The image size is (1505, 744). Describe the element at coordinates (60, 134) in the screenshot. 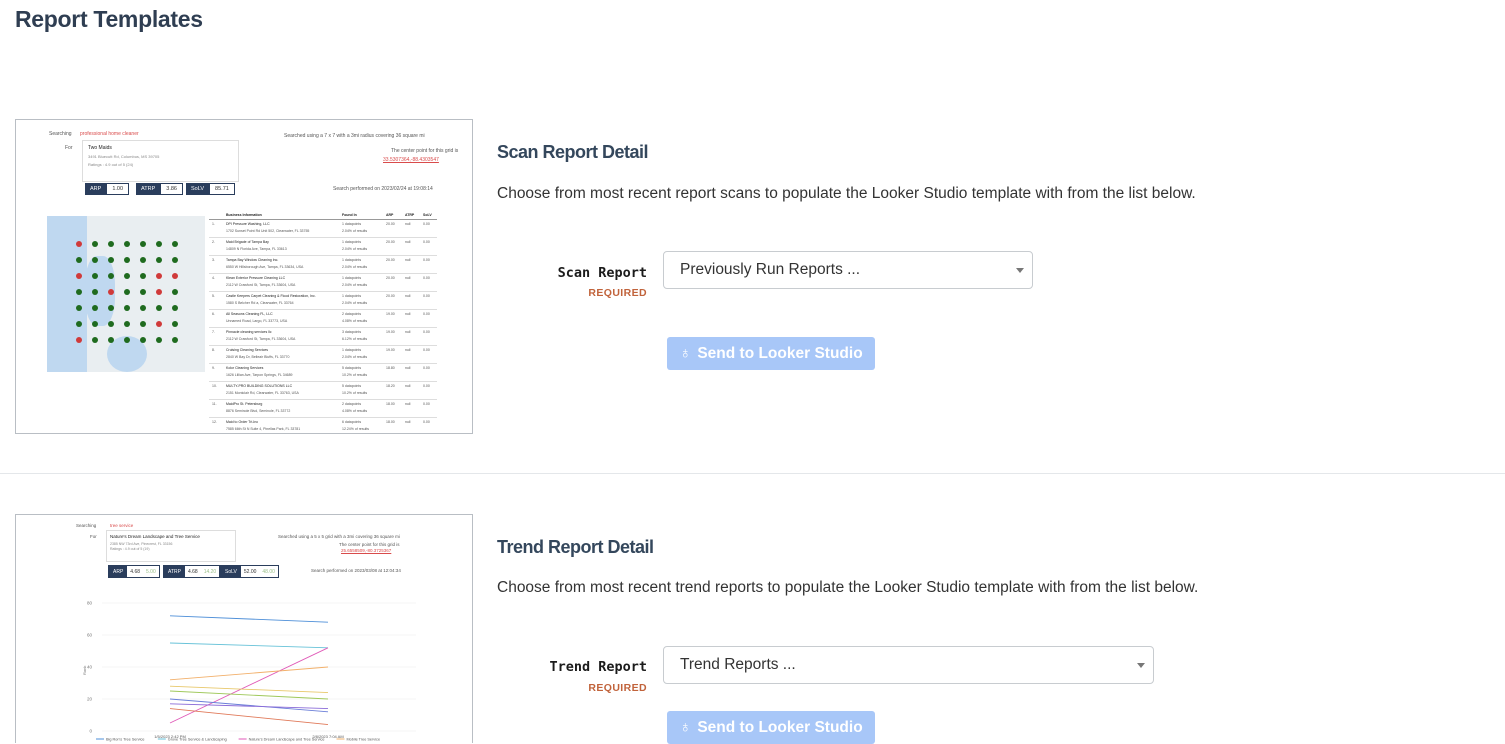

I see `preview-searching-label: Searching` at that location.